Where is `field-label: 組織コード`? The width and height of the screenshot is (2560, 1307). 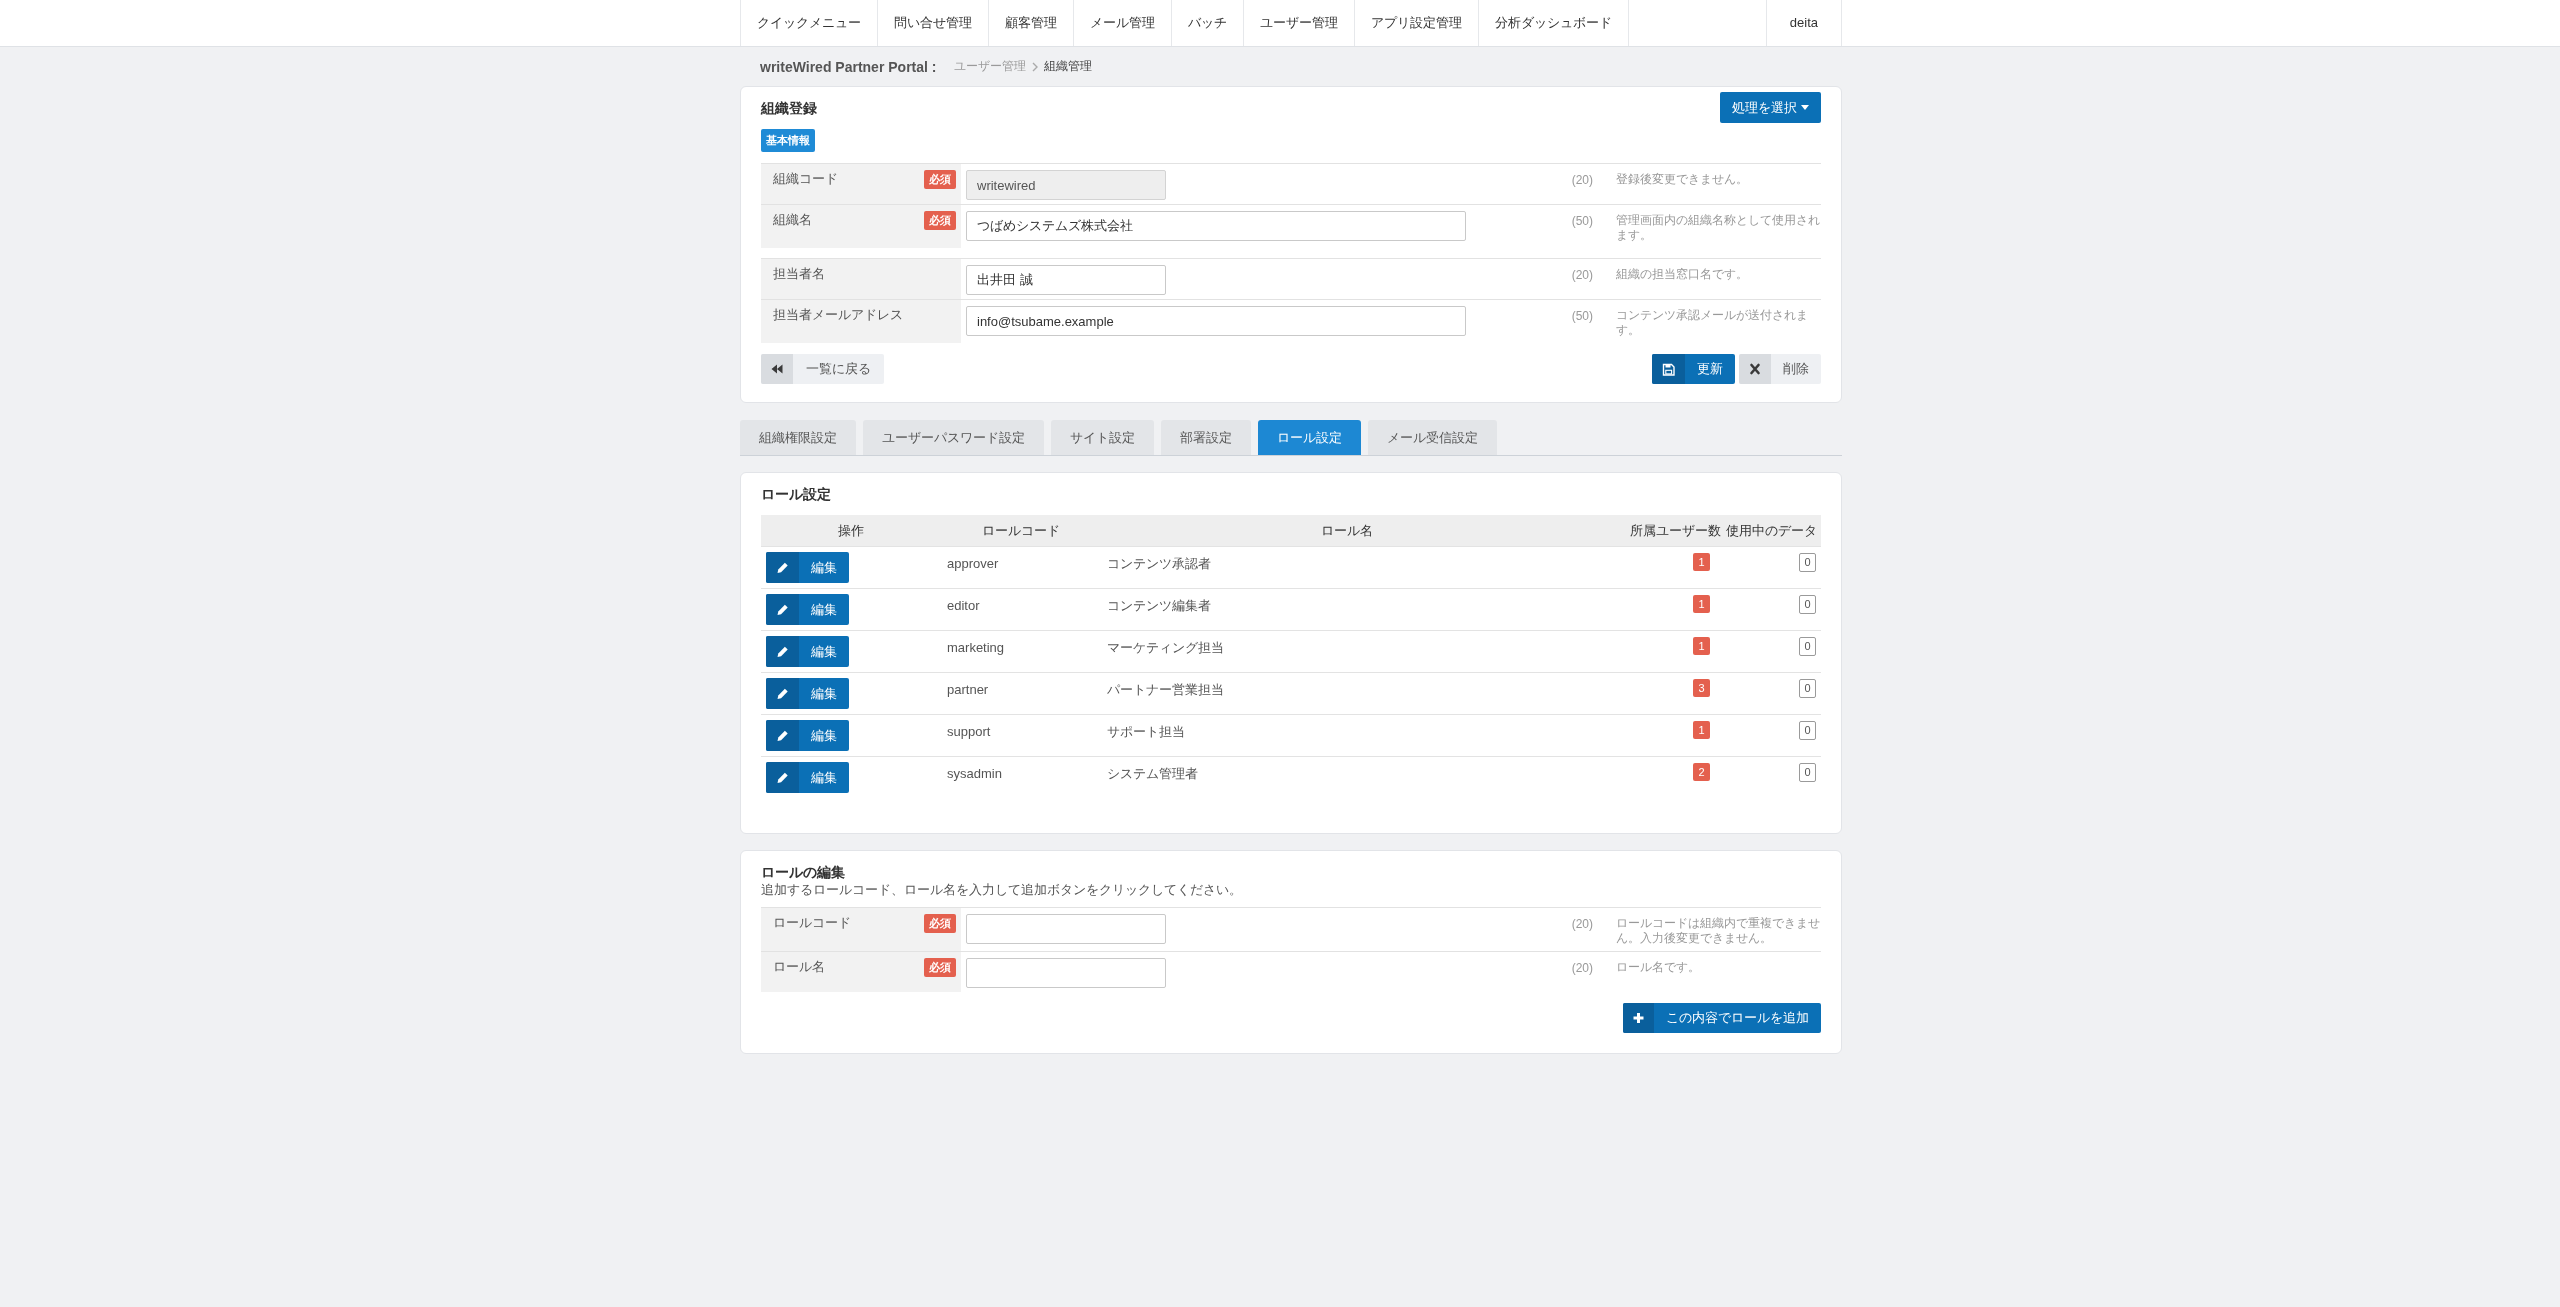 field-label: 組織コード is located at coordinates (805, 178).